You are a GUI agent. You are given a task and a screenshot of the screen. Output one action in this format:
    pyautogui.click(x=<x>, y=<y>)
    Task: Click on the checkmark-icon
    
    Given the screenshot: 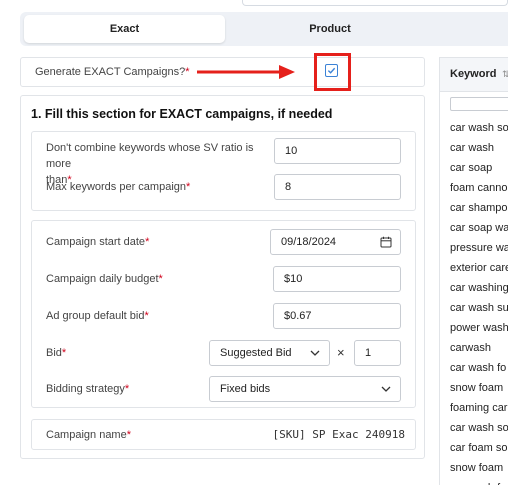 What is the action you would take?
    pyautogui.click(x=331, y=70)
    